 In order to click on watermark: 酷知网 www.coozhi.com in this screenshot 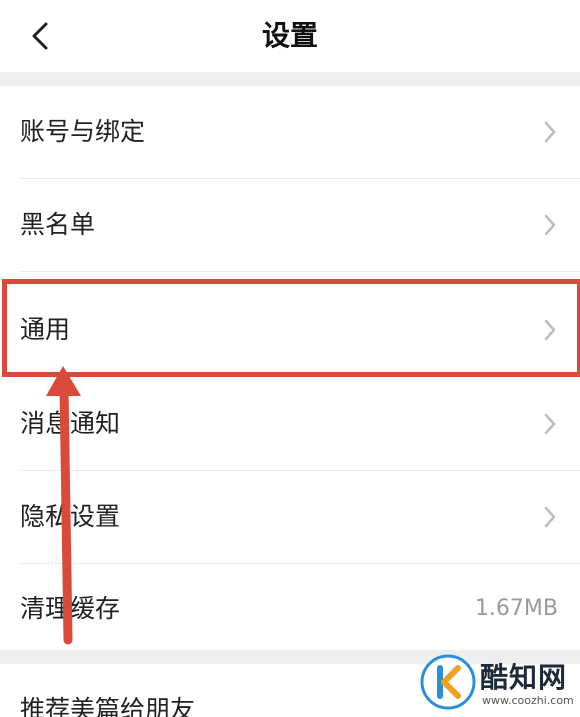, I will do `click(499, 682)`.